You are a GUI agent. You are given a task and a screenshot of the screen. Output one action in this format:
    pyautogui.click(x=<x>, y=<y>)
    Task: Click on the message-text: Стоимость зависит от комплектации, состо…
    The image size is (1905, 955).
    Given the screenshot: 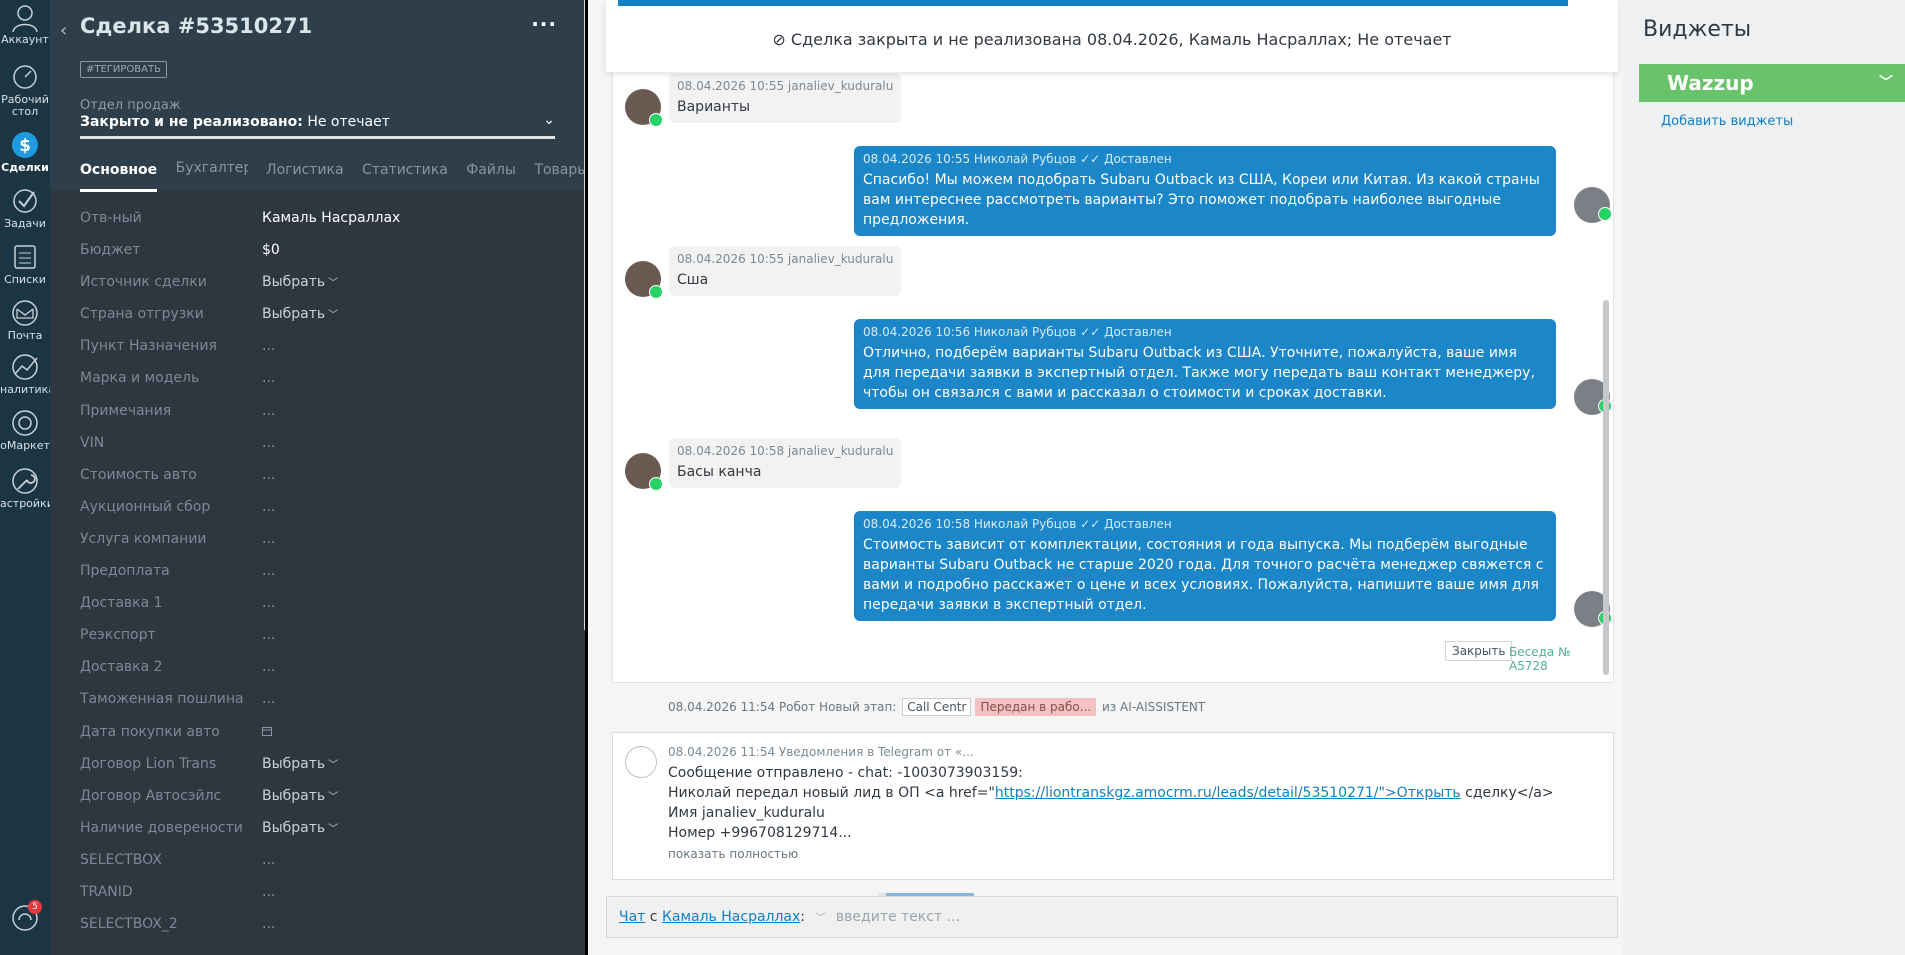 What is the action you would take?
    pyautogui.click(x=1203, y=575)
    